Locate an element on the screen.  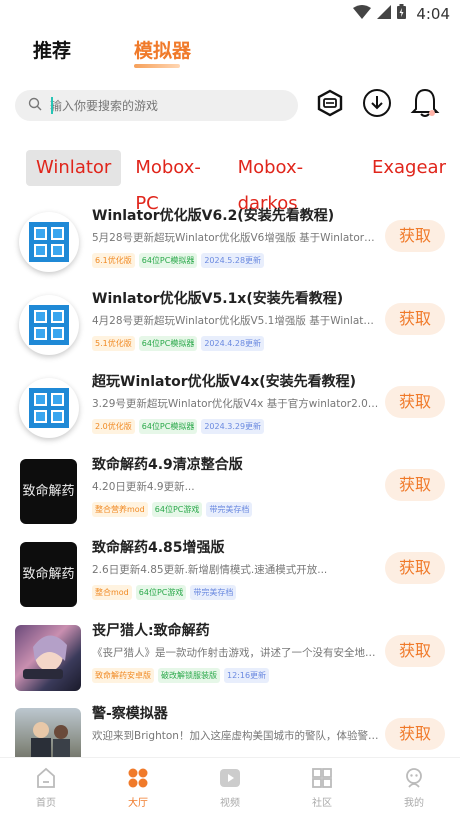
item-tags: 致命解药安卓版 破改解锁服装版 12:16更新 is located at coordinates (181, 675).